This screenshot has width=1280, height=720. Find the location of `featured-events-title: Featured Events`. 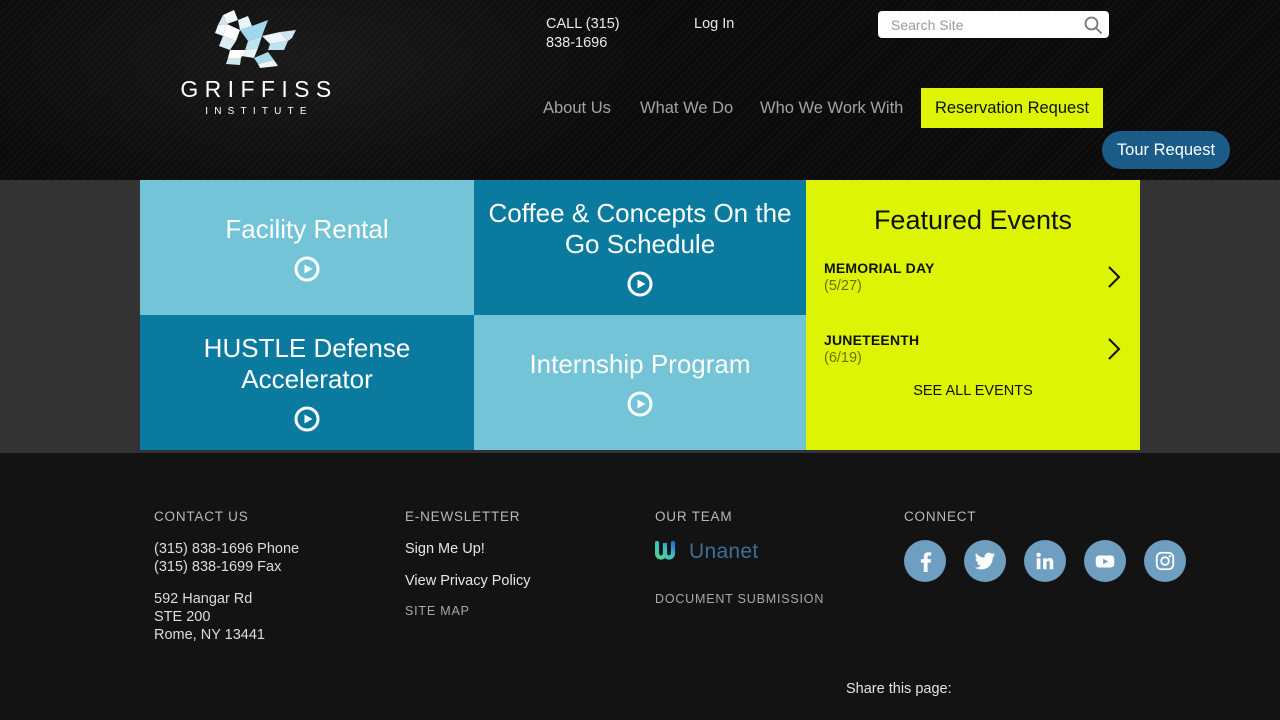

featured-events-title: Featured Events is located at coordinates (973, 220).